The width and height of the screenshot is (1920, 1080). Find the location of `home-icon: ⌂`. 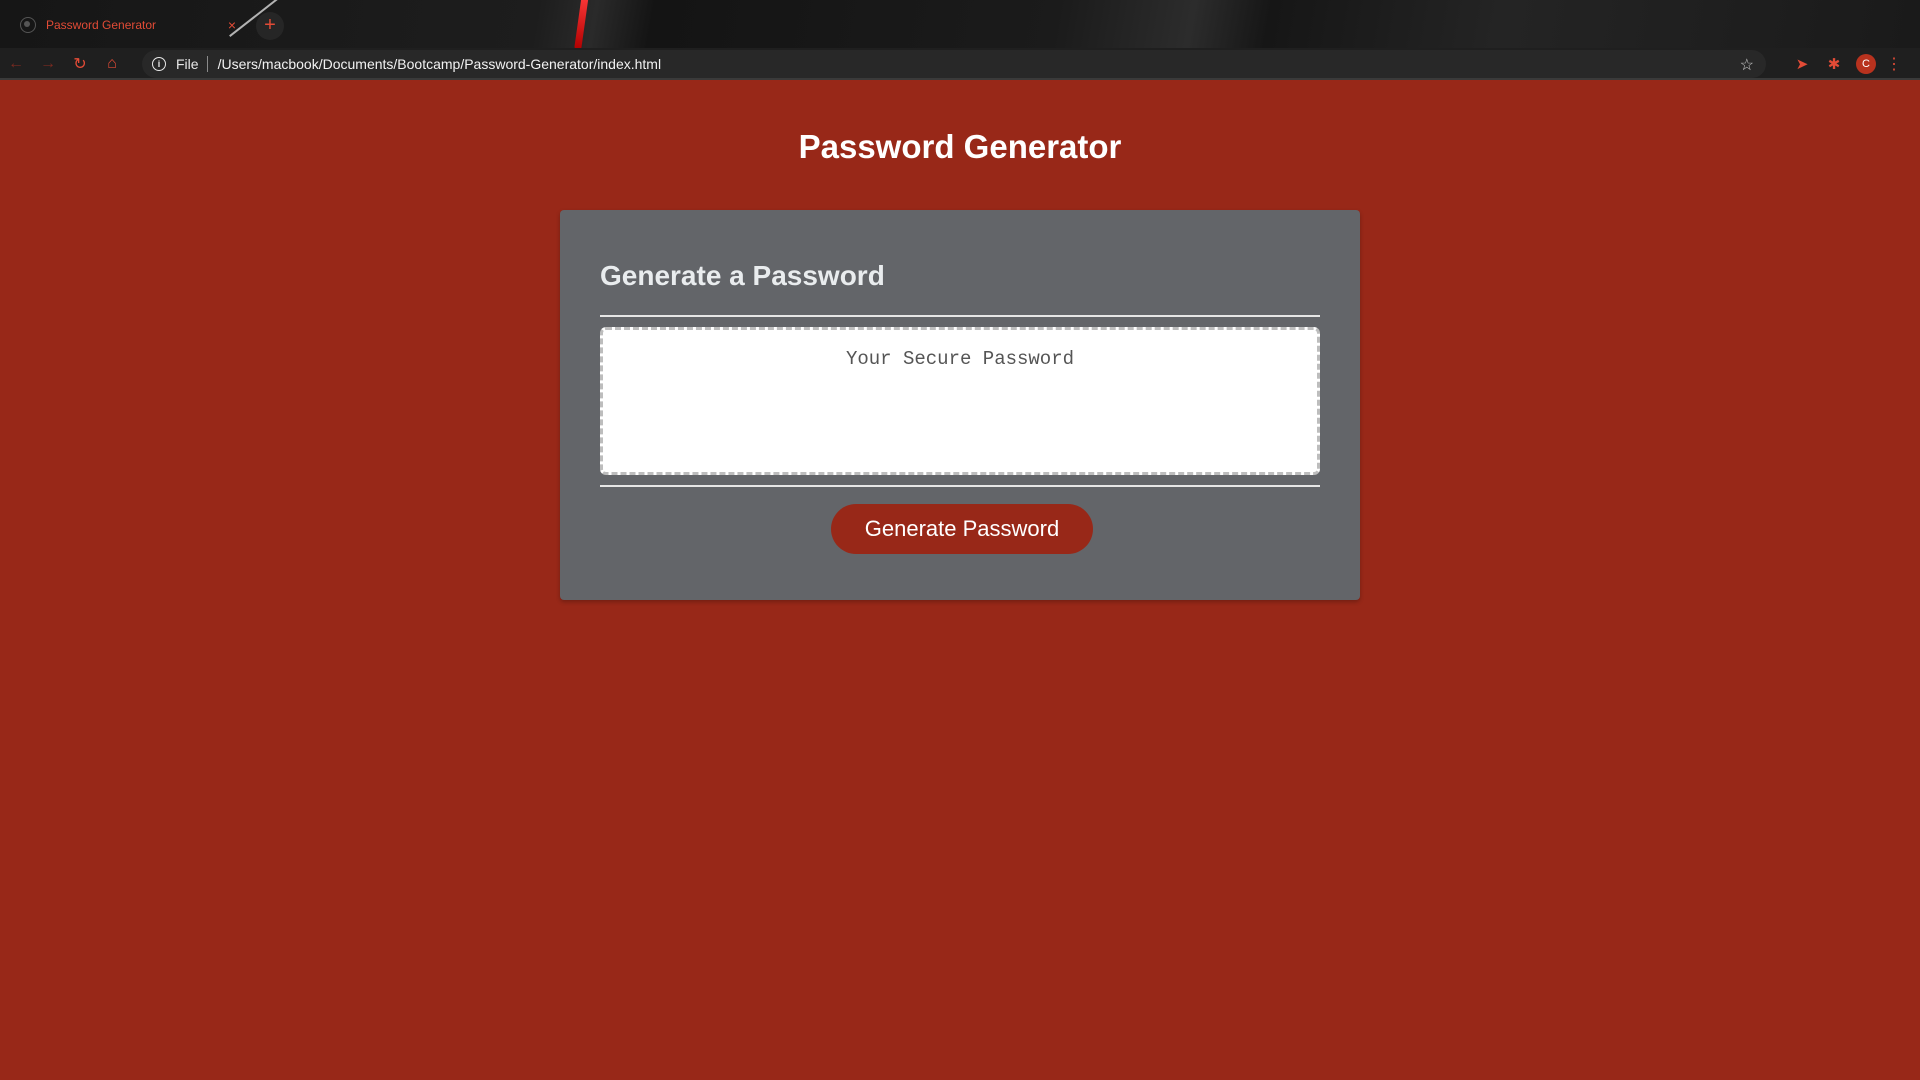

home-icon: ⌂ is located at coordinates (112, 64).